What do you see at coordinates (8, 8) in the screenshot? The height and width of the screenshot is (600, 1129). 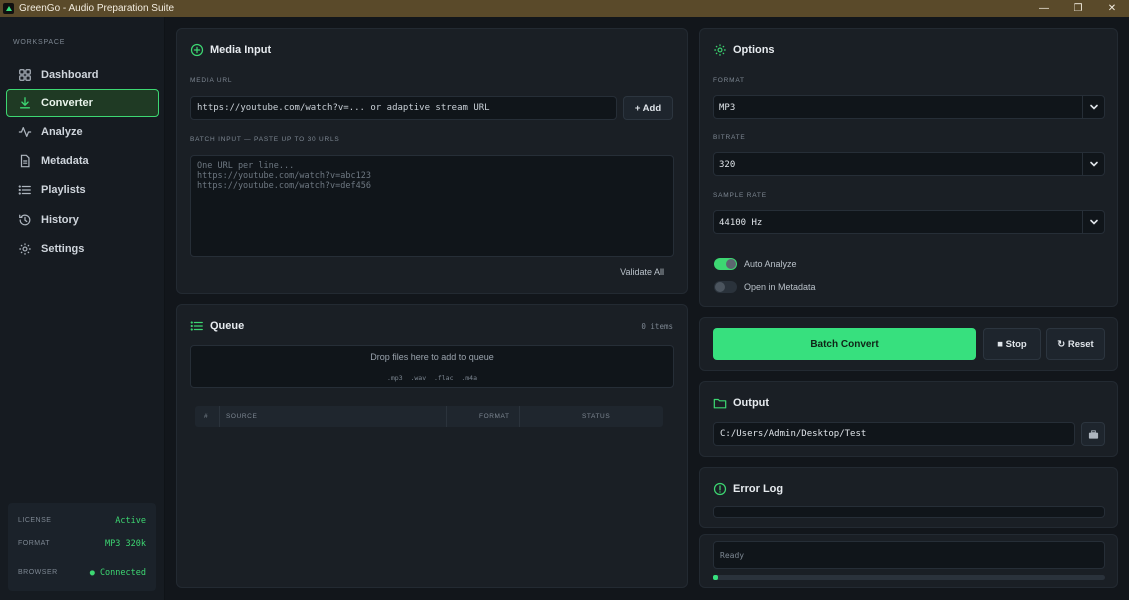 I see `app-logo-icon` at bounding box center [8, 8].